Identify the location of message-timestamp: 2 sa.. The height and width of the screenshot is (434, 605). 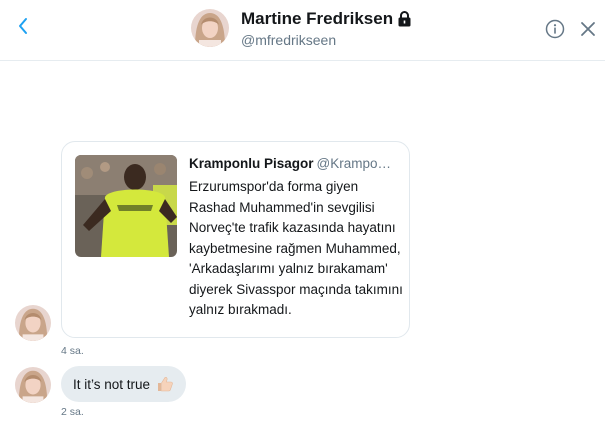
(72, 412).